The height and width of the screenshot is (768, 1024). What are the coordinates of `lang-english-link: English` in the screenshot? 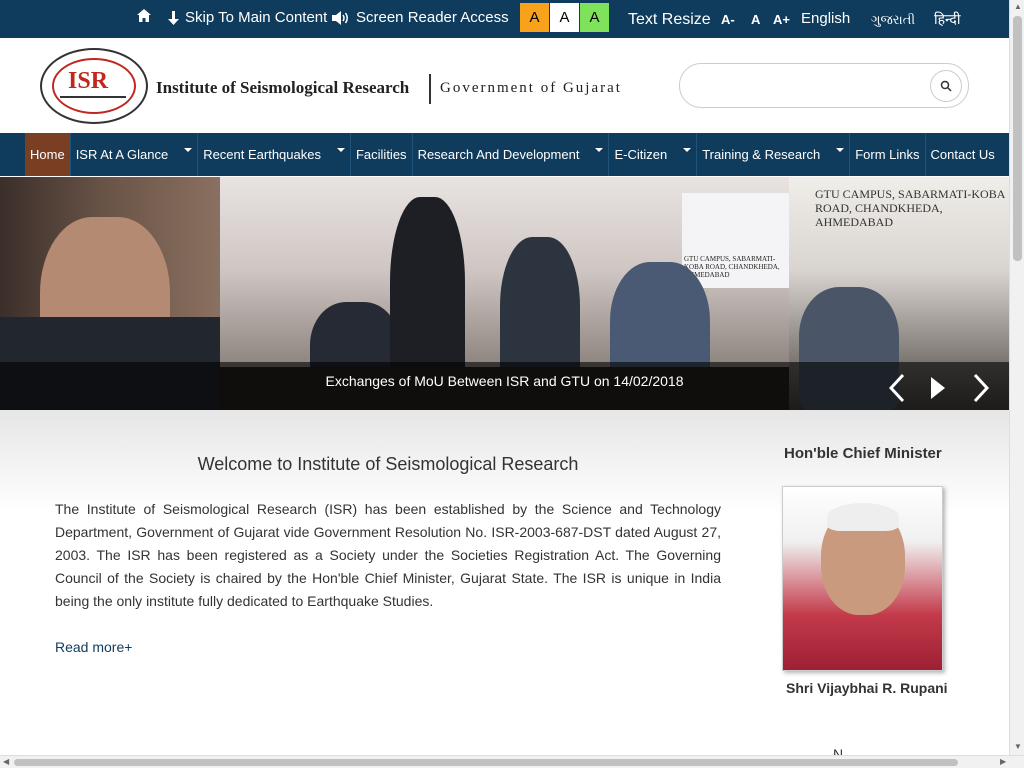 It's located at (825, 18).